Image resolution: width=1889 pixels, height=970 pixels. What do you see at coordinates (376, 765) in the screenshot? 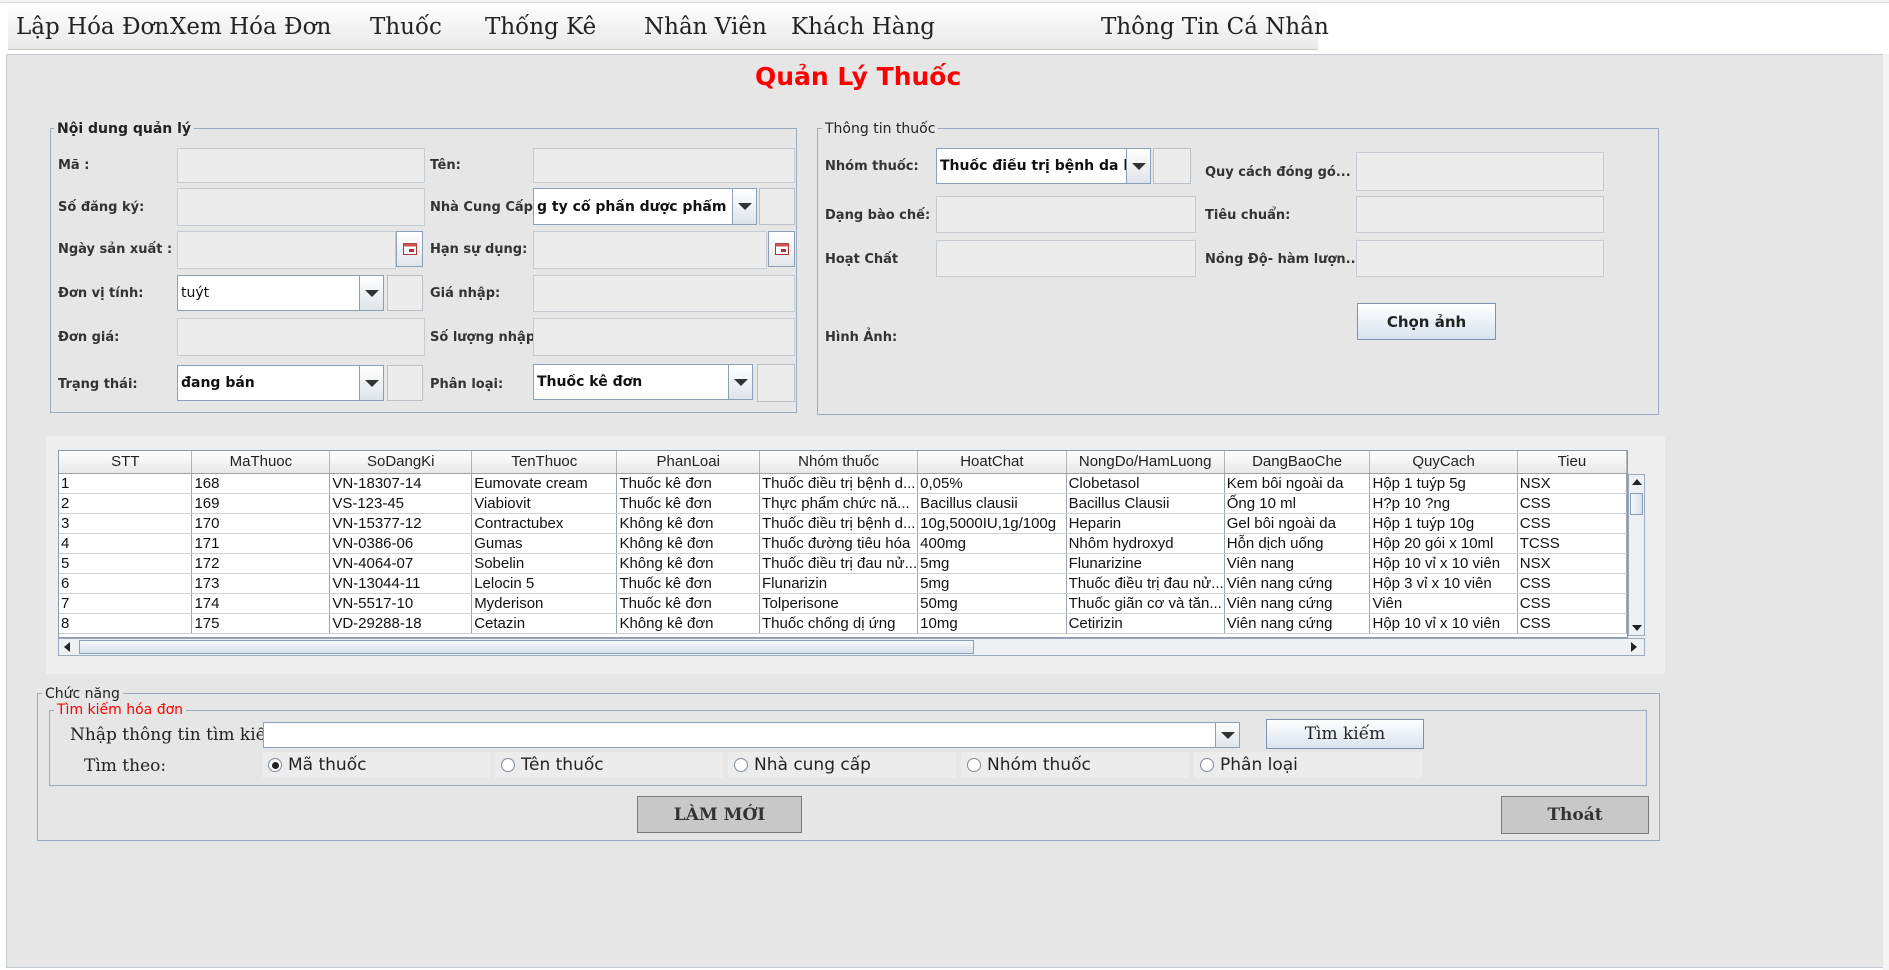
I see `radio-ma-thuoc: Mã thuốc` at bounding box center [376, 765].